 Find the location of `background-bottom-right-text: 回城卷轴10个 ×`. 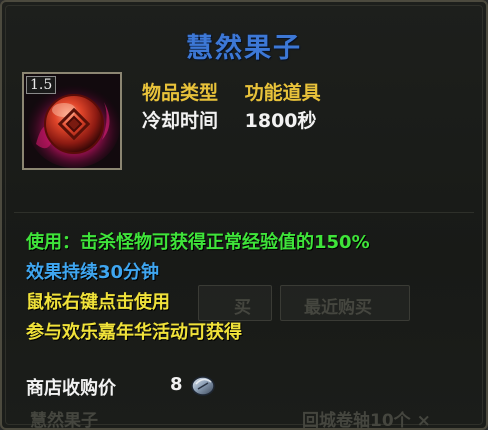

background-bottom-right-text: 回城卷轴10个 × is located at coordinates (366, 420).